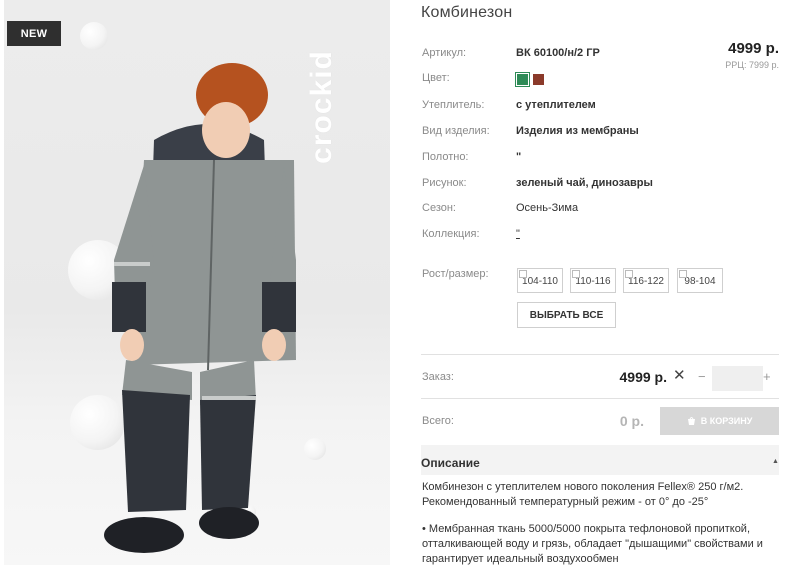  I want to click on order-price: 4999 р., so click(643, 377).